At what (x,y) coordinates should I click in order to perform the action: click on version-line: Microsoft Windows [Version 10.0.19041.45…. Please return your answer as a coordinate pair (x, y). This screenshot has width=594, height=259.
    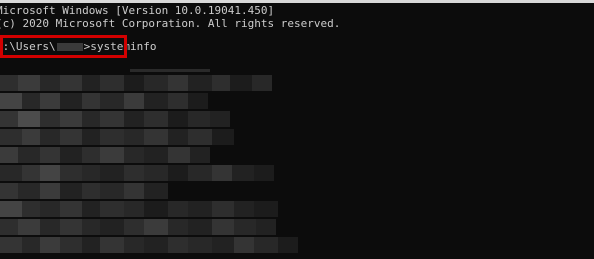
    Looking at the image, I should click on (137, 10).